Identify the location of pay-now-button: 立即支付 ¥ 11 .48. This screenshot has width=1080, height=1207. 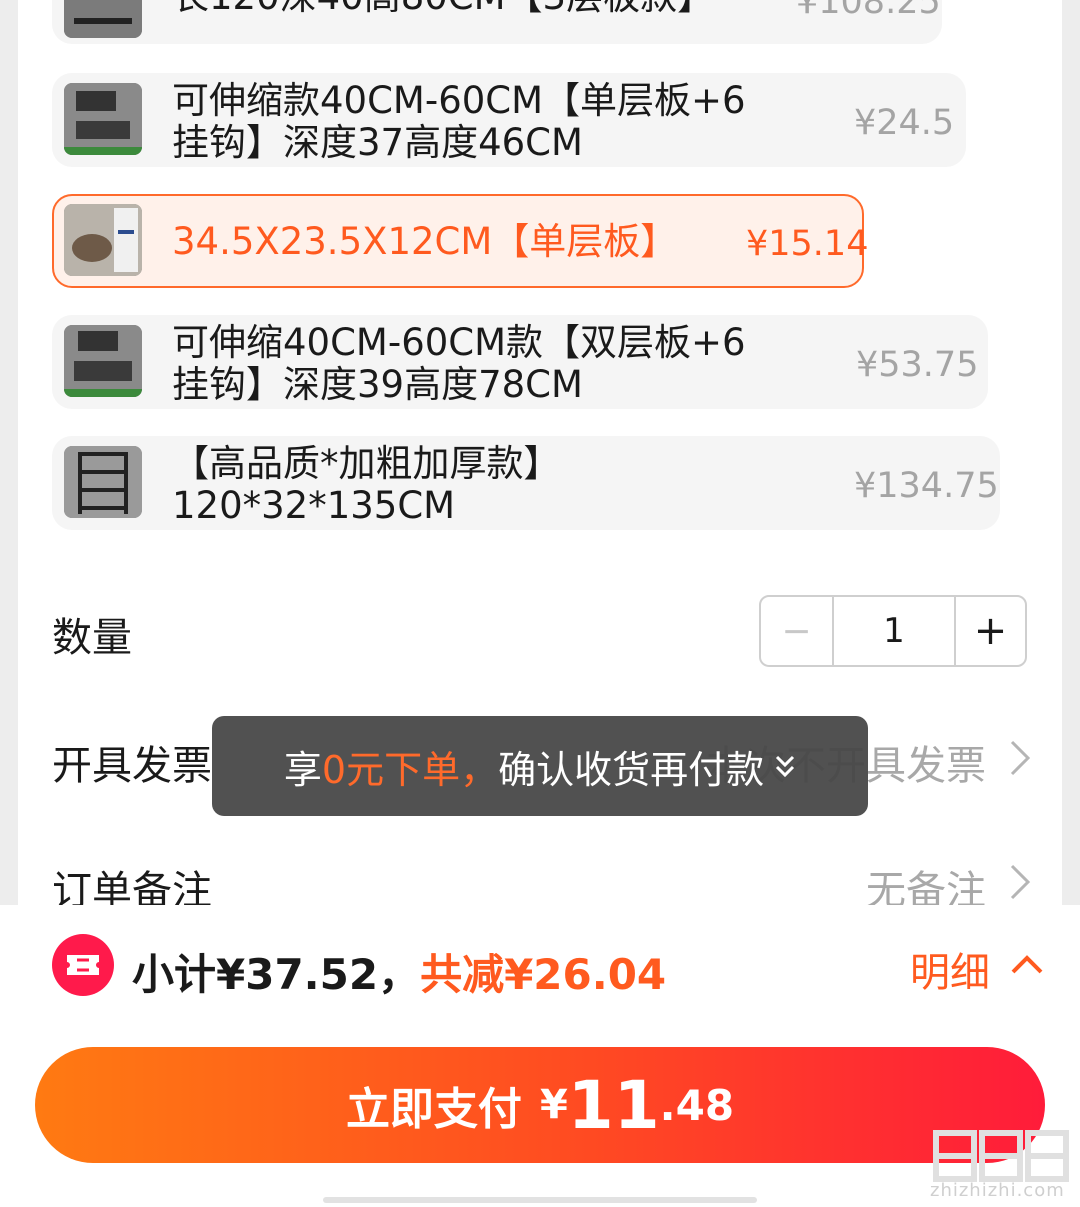
(540, 1105).